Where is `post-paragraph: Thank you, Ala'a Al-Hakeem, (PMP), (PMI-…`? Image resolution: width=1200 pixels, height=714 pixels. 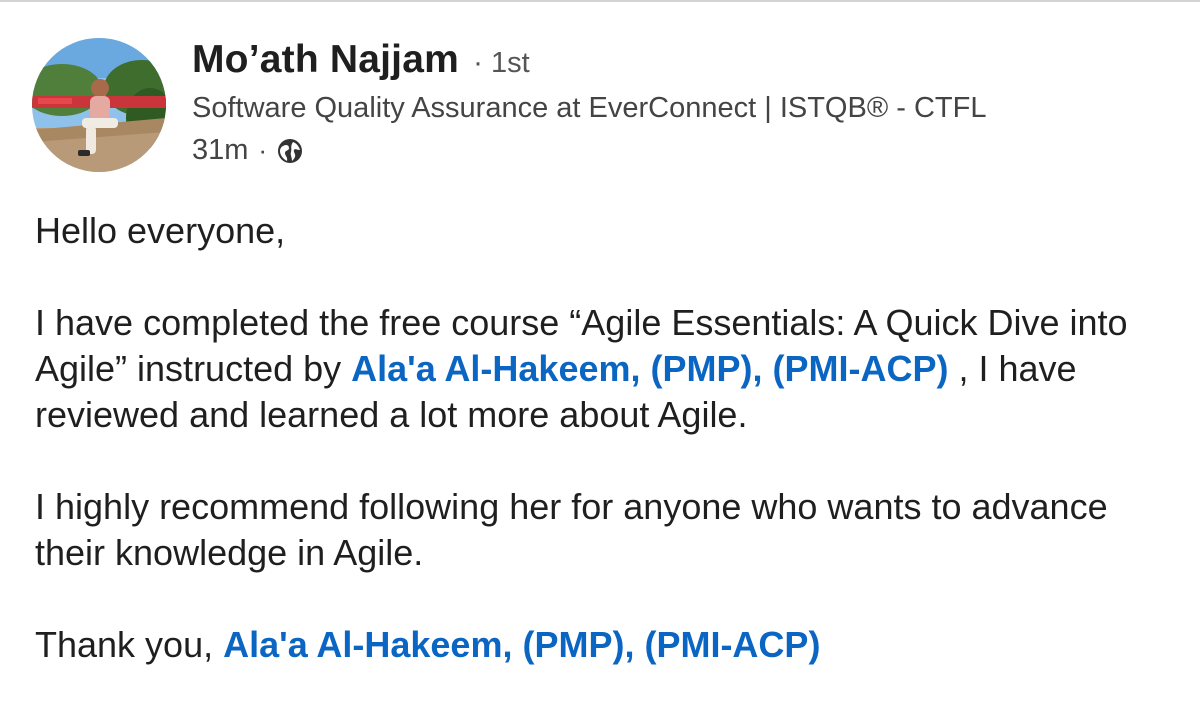
post-paragraph: Thank you, Ala'a Al-Hakeem, (PMP), (PMI-… is located at coordinates (605, 645).